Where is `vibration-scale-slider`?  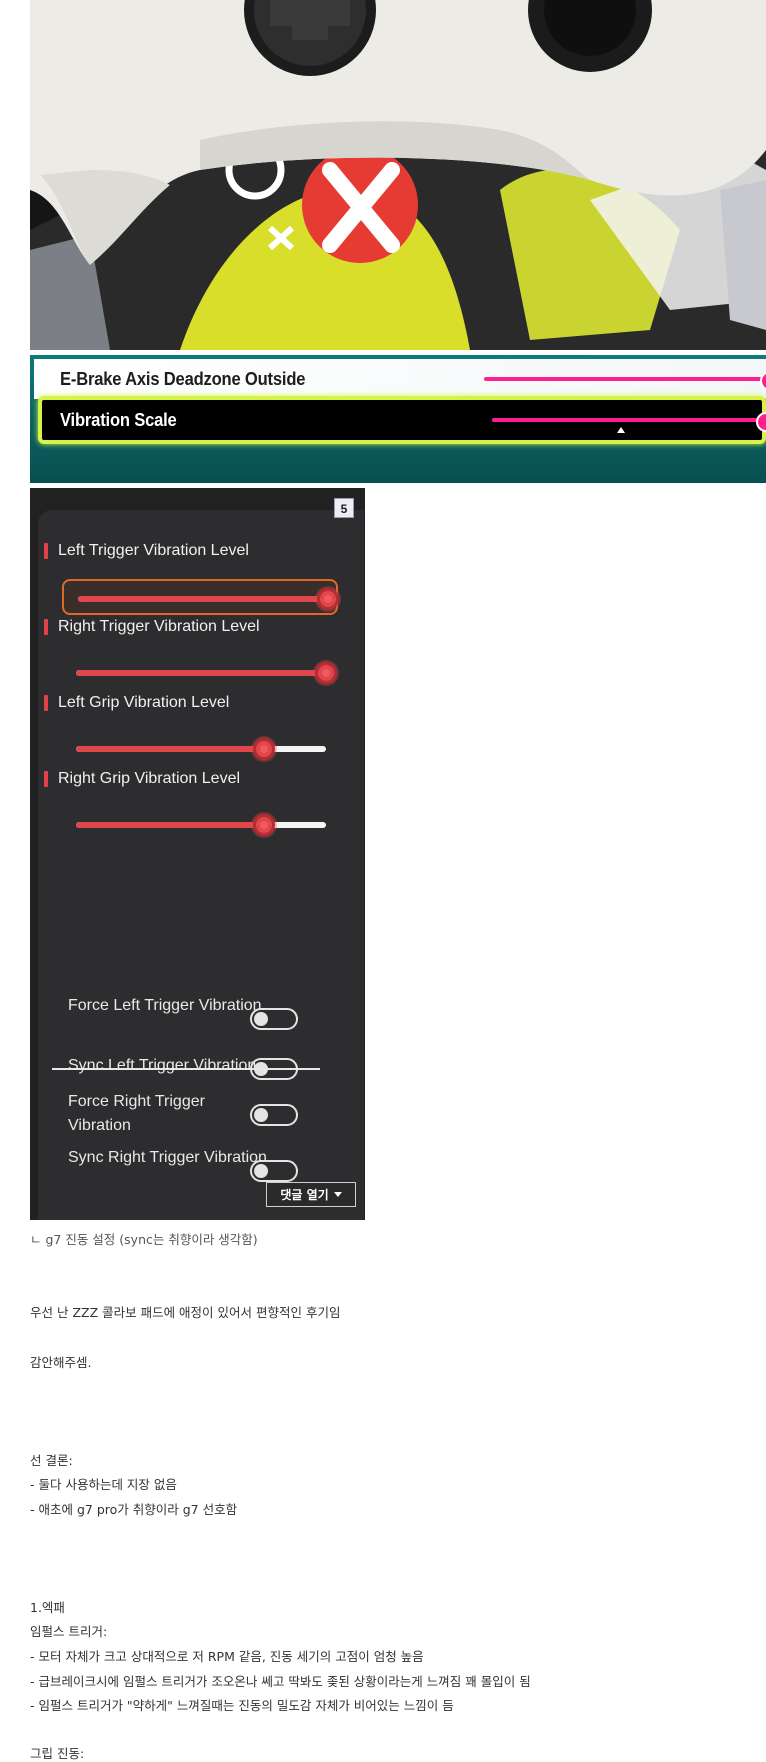 vibration-scale-slider is located at coordinates (629, 422).